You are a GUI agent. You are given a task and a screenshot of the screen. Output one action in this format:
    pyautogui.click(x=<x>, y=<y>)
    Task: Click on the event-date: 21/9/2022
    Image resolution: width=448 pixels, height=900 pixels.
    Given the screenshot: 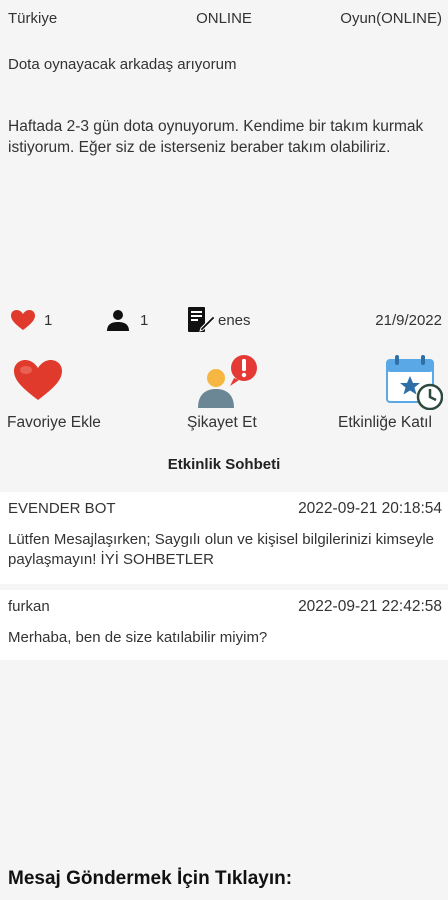 What is the action you would take?
    pyautogui.click(x=408, y=320)
    